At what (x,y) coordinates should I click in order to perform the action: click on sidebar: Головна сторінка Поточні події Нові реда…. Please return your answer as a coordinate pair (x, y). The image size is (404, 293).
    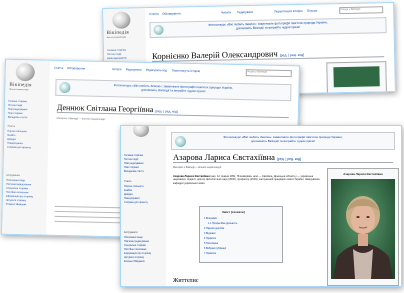
    Looking at the image, I should click on (143, 206).